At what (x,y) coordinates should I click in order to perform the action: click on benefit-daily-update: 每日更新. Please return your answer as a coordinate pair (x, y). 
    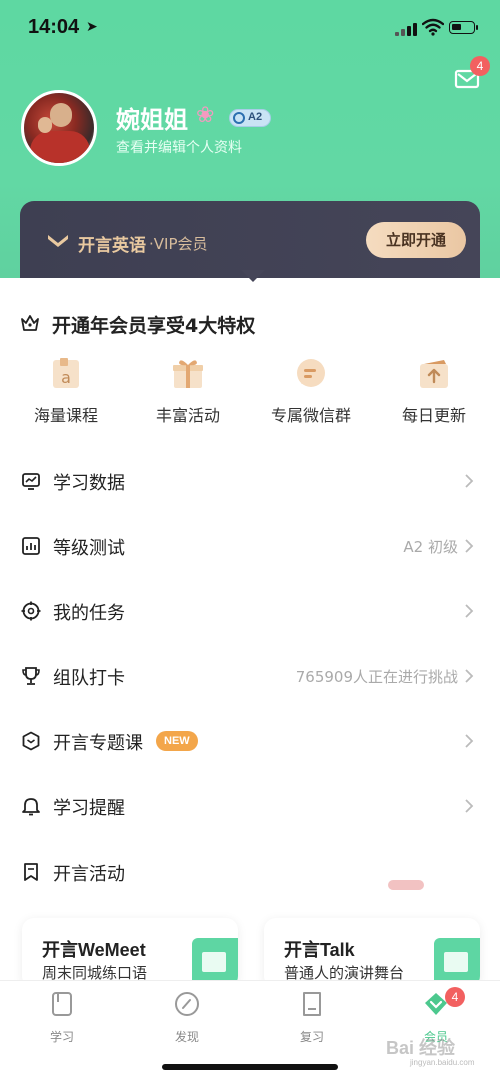
    Looking at the image, I should click on (434, 391).